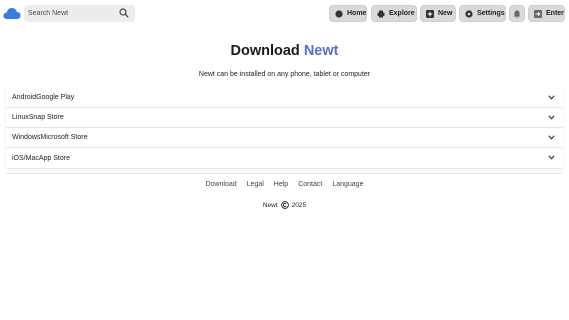  I want to click on footer-link-language: Language, so click(347, 184).